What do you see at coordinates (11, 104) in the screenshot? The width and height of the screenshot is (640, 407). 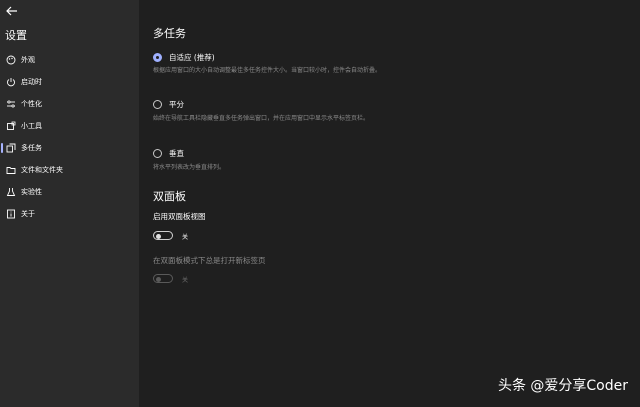 I see `sliders-icon` at bounding box center [11, 104].